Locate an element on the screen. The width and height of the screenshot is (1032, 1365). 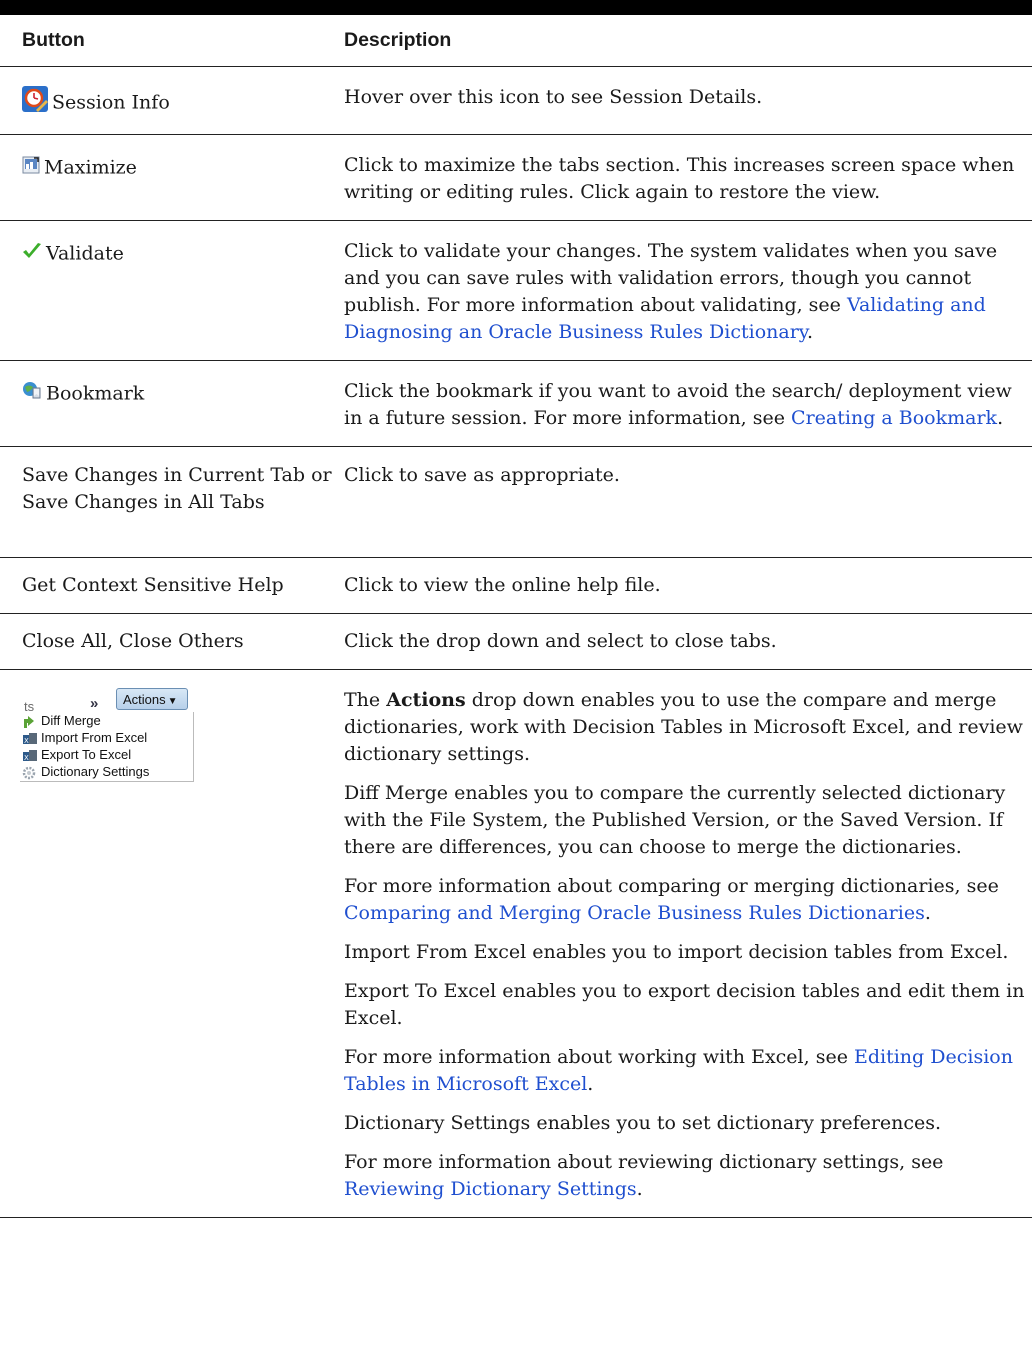
button-label: Maximize is located at coordinates (90, 167).